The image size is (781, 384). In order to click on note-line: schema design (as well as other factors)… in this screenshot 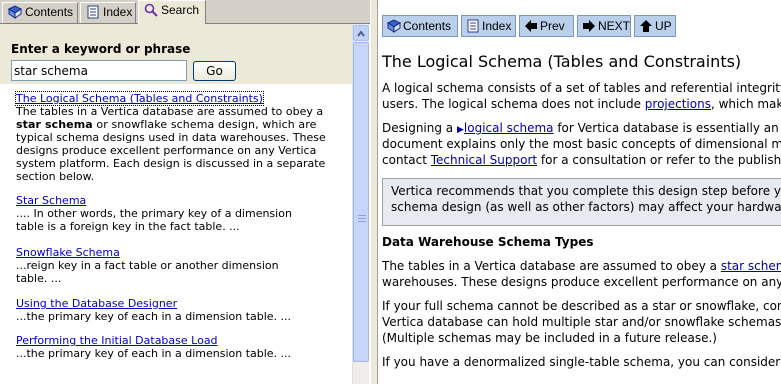, I will do `click(586, 207)`.